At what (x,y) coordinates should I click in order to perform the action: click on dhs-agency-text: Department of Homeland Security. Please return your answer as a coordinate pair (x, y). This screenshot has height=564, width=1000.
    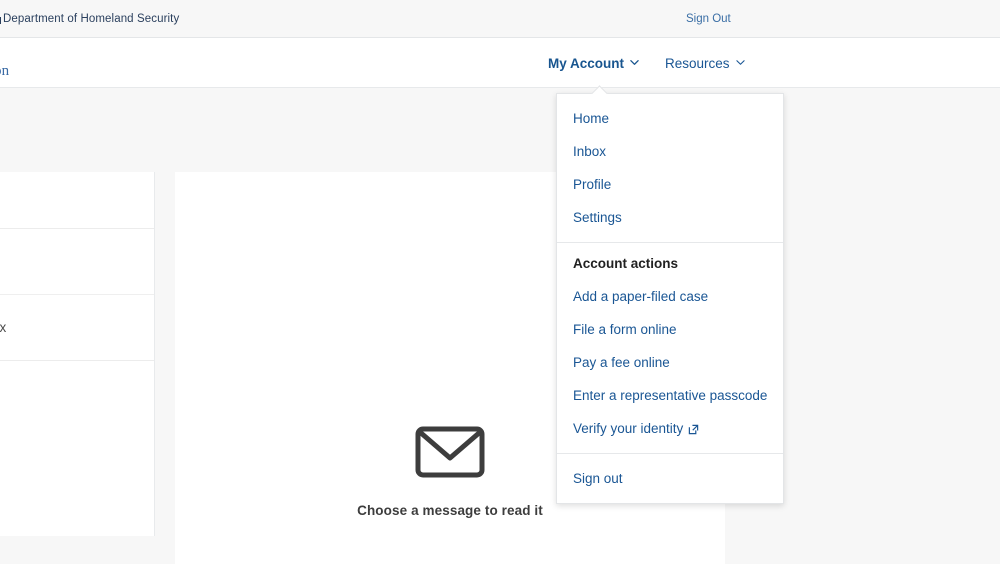
    Looking at the image, I should click on (91, 18).